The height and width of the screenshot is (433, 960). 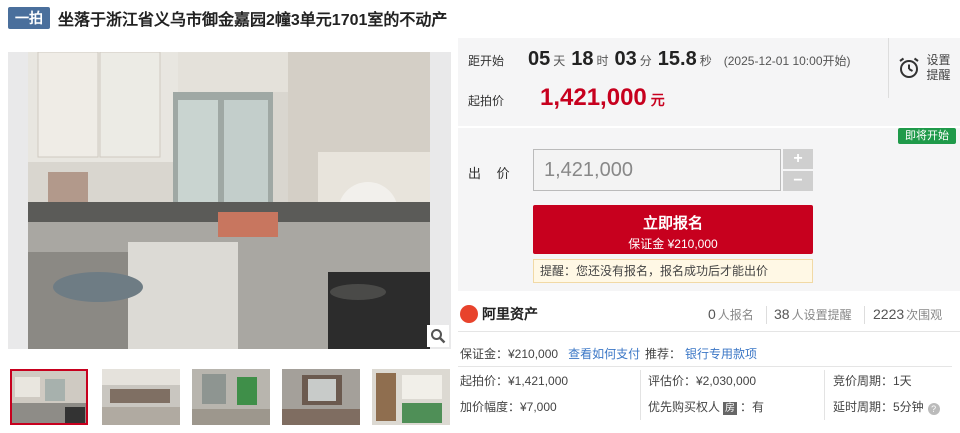 I want to click on delay-cycle-info: 延时周期：5分钟?, so click(x=886, y=407).